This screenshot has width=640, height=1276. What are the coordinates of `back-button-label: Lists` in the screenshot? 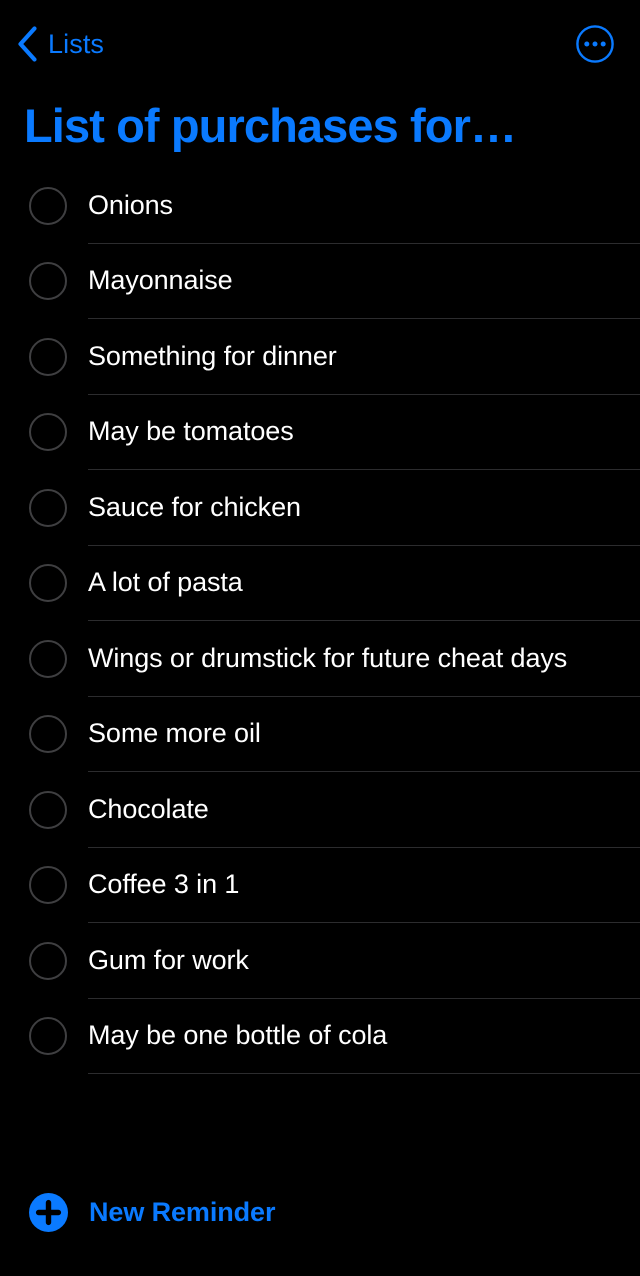 It's located at (76, 43).